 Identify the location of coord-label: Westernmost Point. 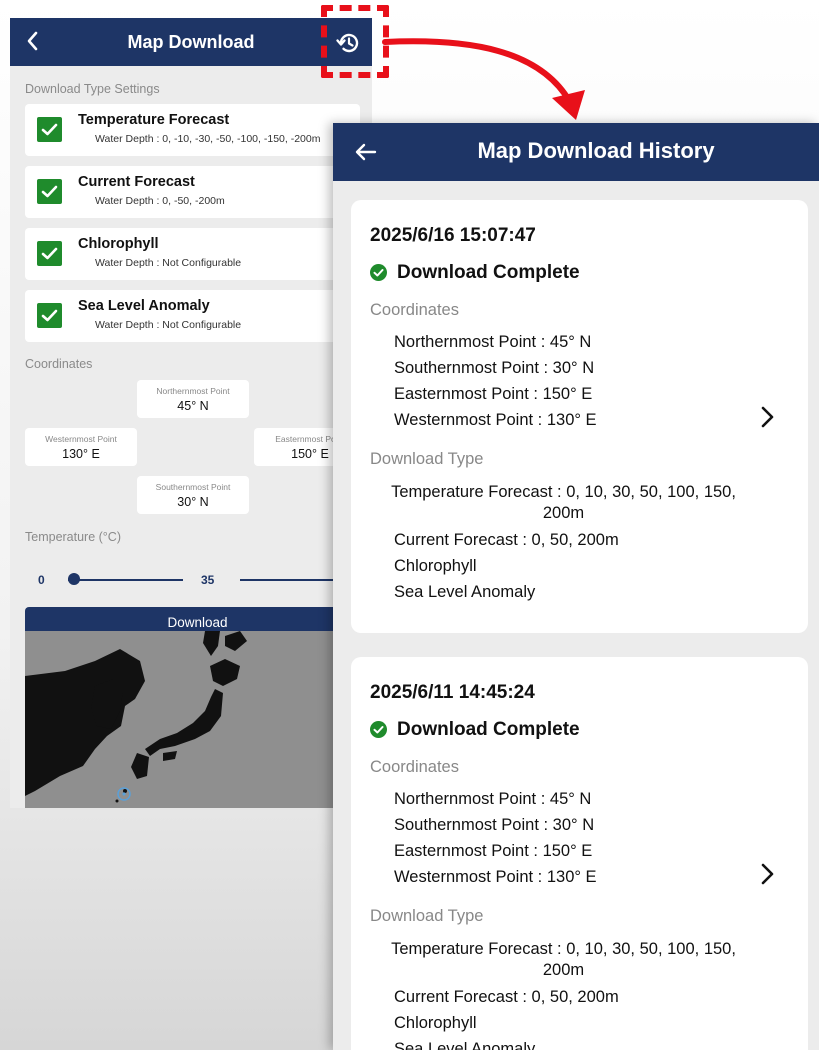
(81, 439).